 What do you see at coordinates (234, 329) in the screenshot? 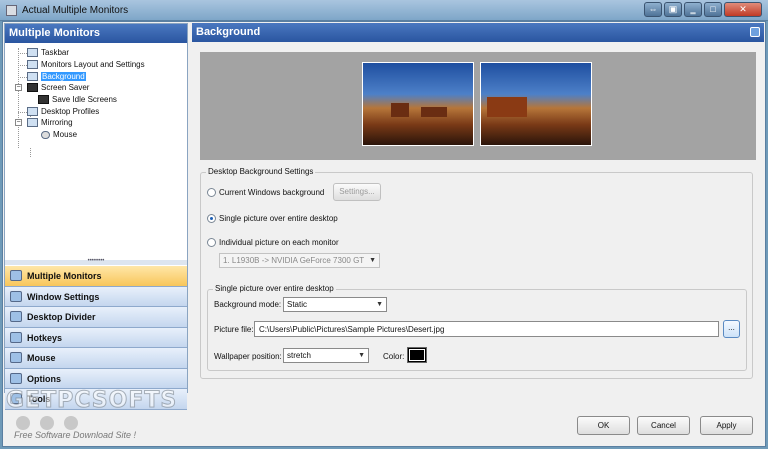
I see `picture-file-label: Picture file:` at bounding box center [234, 329].